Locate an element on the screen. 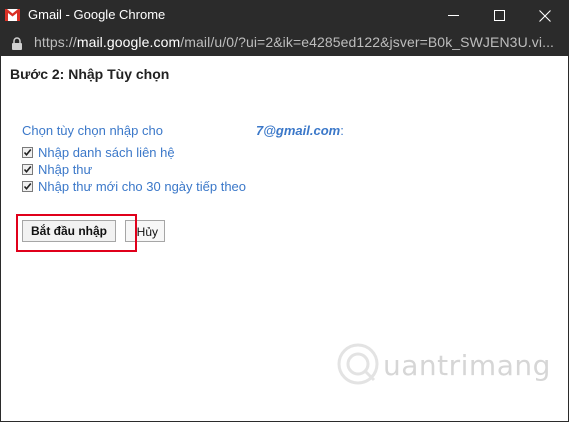 Image resolution: width=569 pixels, height=422 pixels. minimize-icon is located at coordinates (453, 15).